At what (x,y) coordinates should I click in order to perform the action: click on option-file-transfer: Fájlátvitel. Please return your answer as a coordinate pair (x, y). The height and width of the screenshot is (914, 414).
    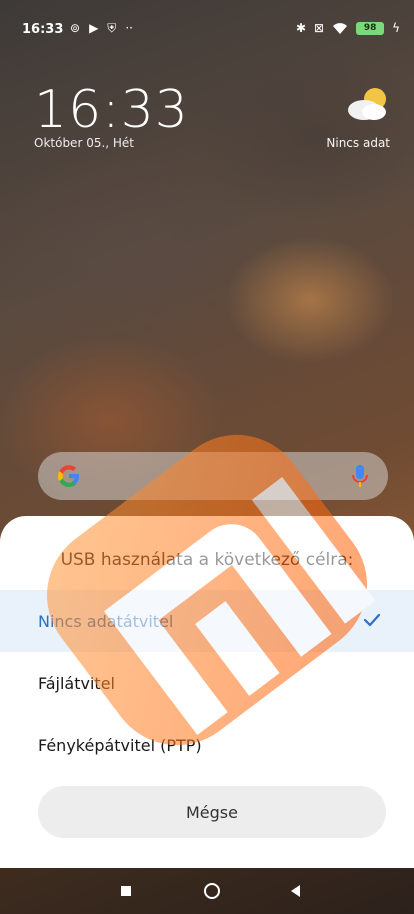
    Looking at the image, I should click on (207, 683).